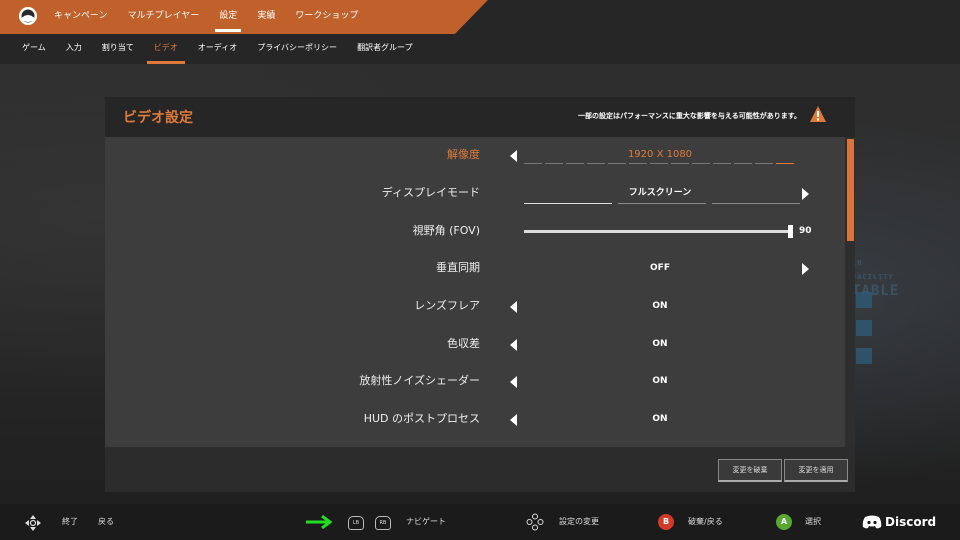 Image resolution: width=960 pixels, height=540 pixels. I want to click on top-nav-bar: キャンペーン マルチプレイヤー 設定 実績 ワークショップ, so click(480, 17).